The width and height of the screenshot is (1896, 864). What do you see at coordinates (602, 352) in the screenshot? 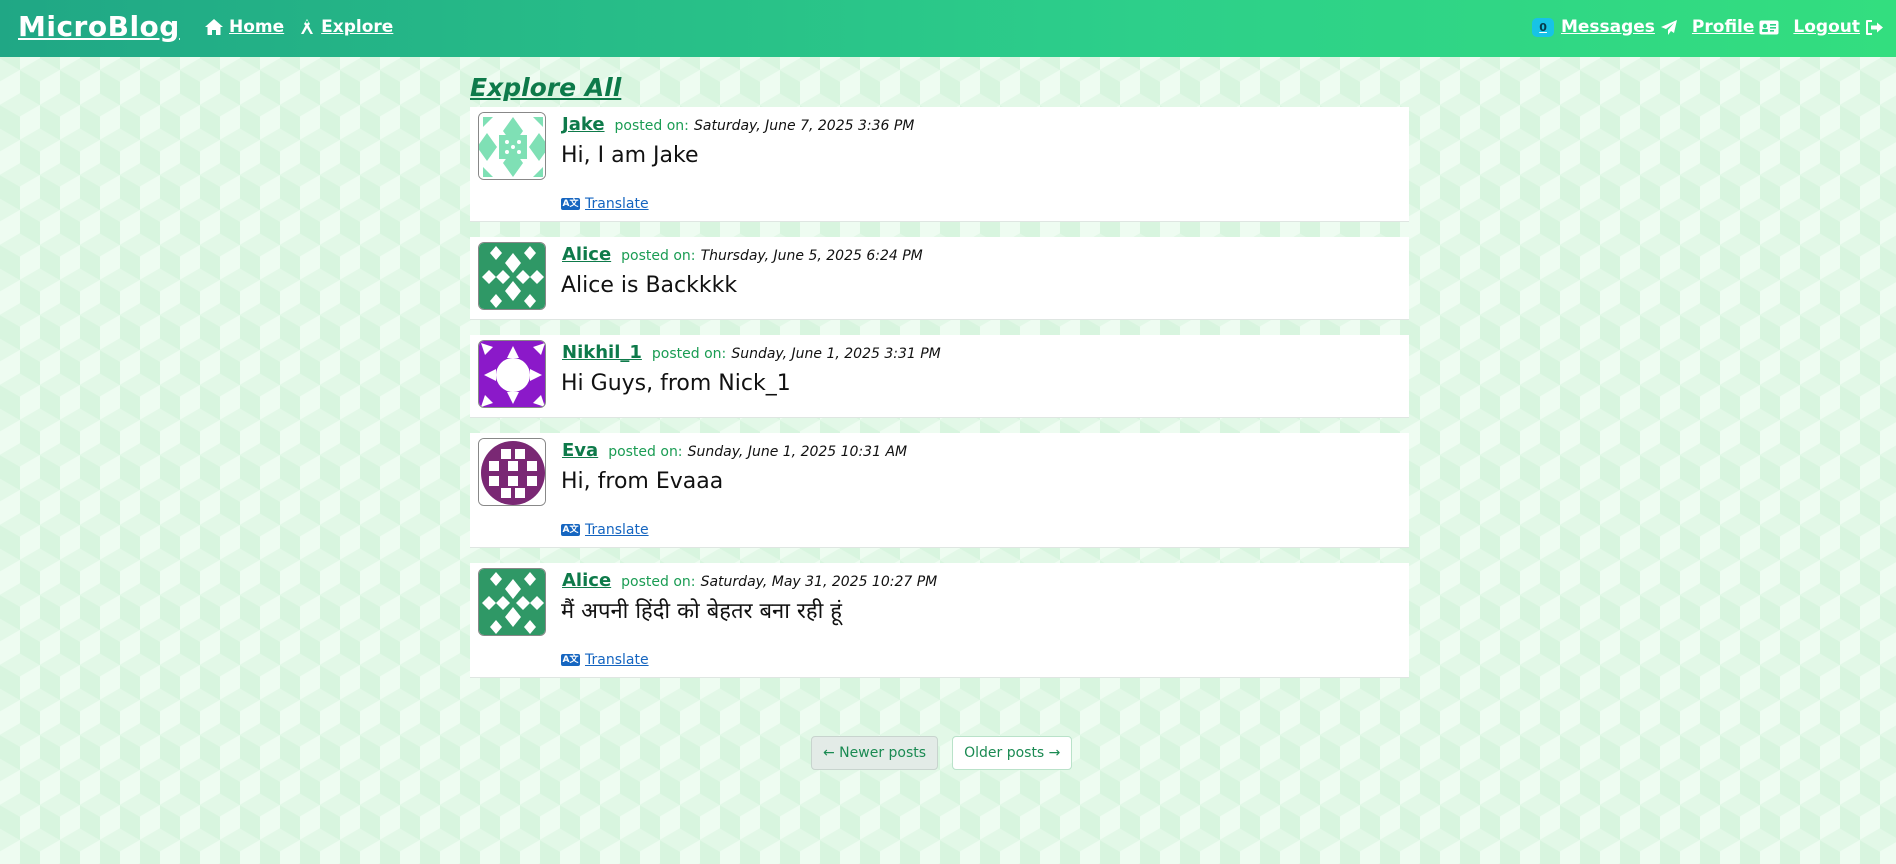
I see `post-author-link: Nikhil_1` at bounding box center [602, 352].